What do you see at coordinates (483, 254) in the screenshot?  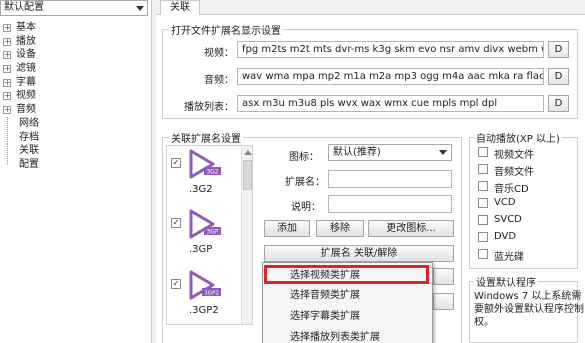 I see `bluray-checkbox` at bounding box center [483, 254].